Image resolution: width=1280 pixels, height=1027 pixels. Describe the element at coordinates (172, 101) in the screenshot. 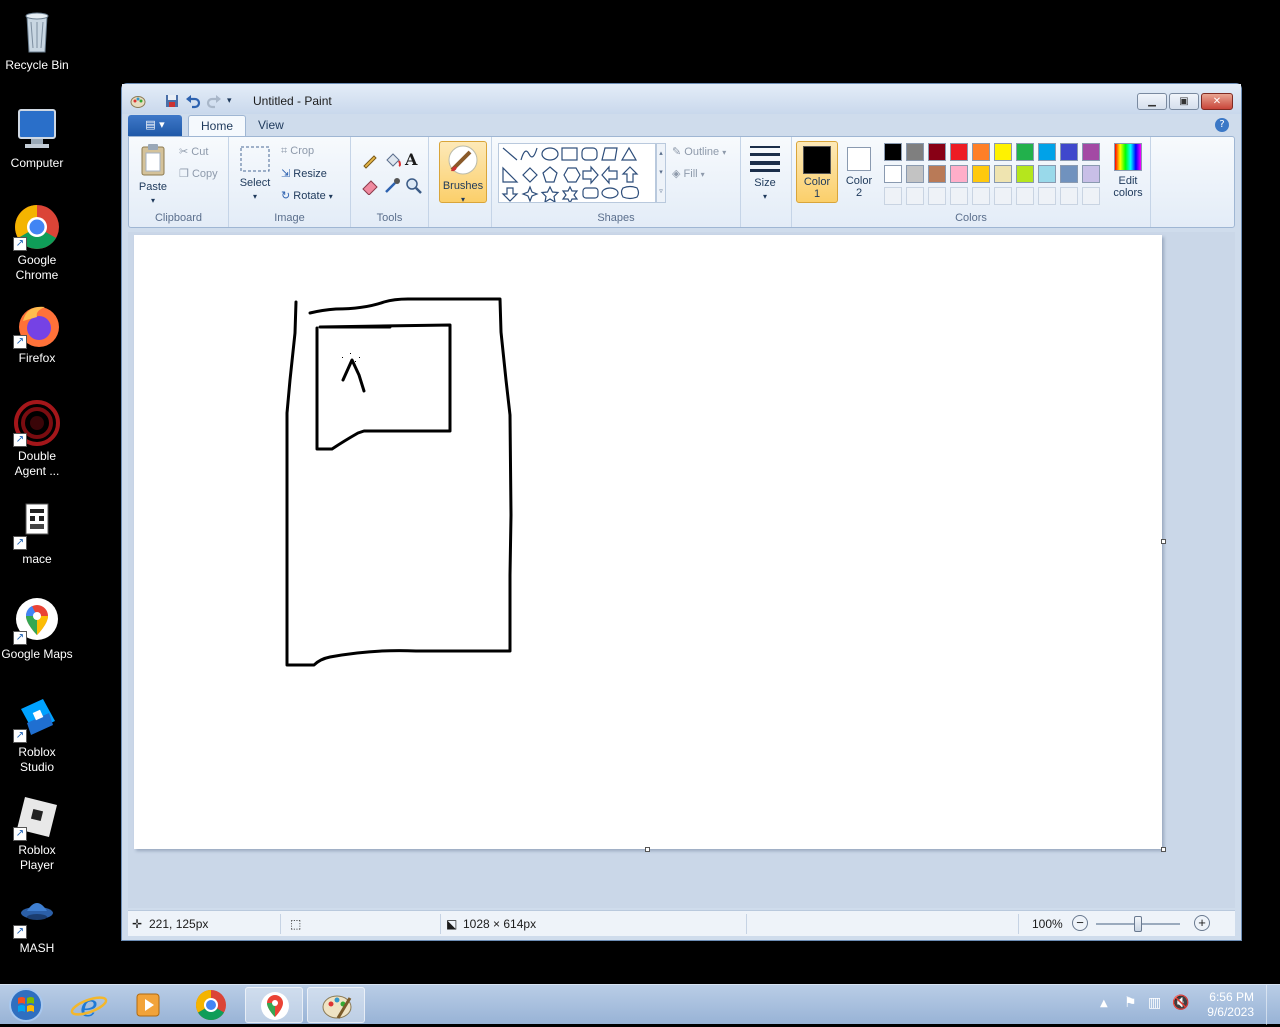

I see `save-icon` at that location.